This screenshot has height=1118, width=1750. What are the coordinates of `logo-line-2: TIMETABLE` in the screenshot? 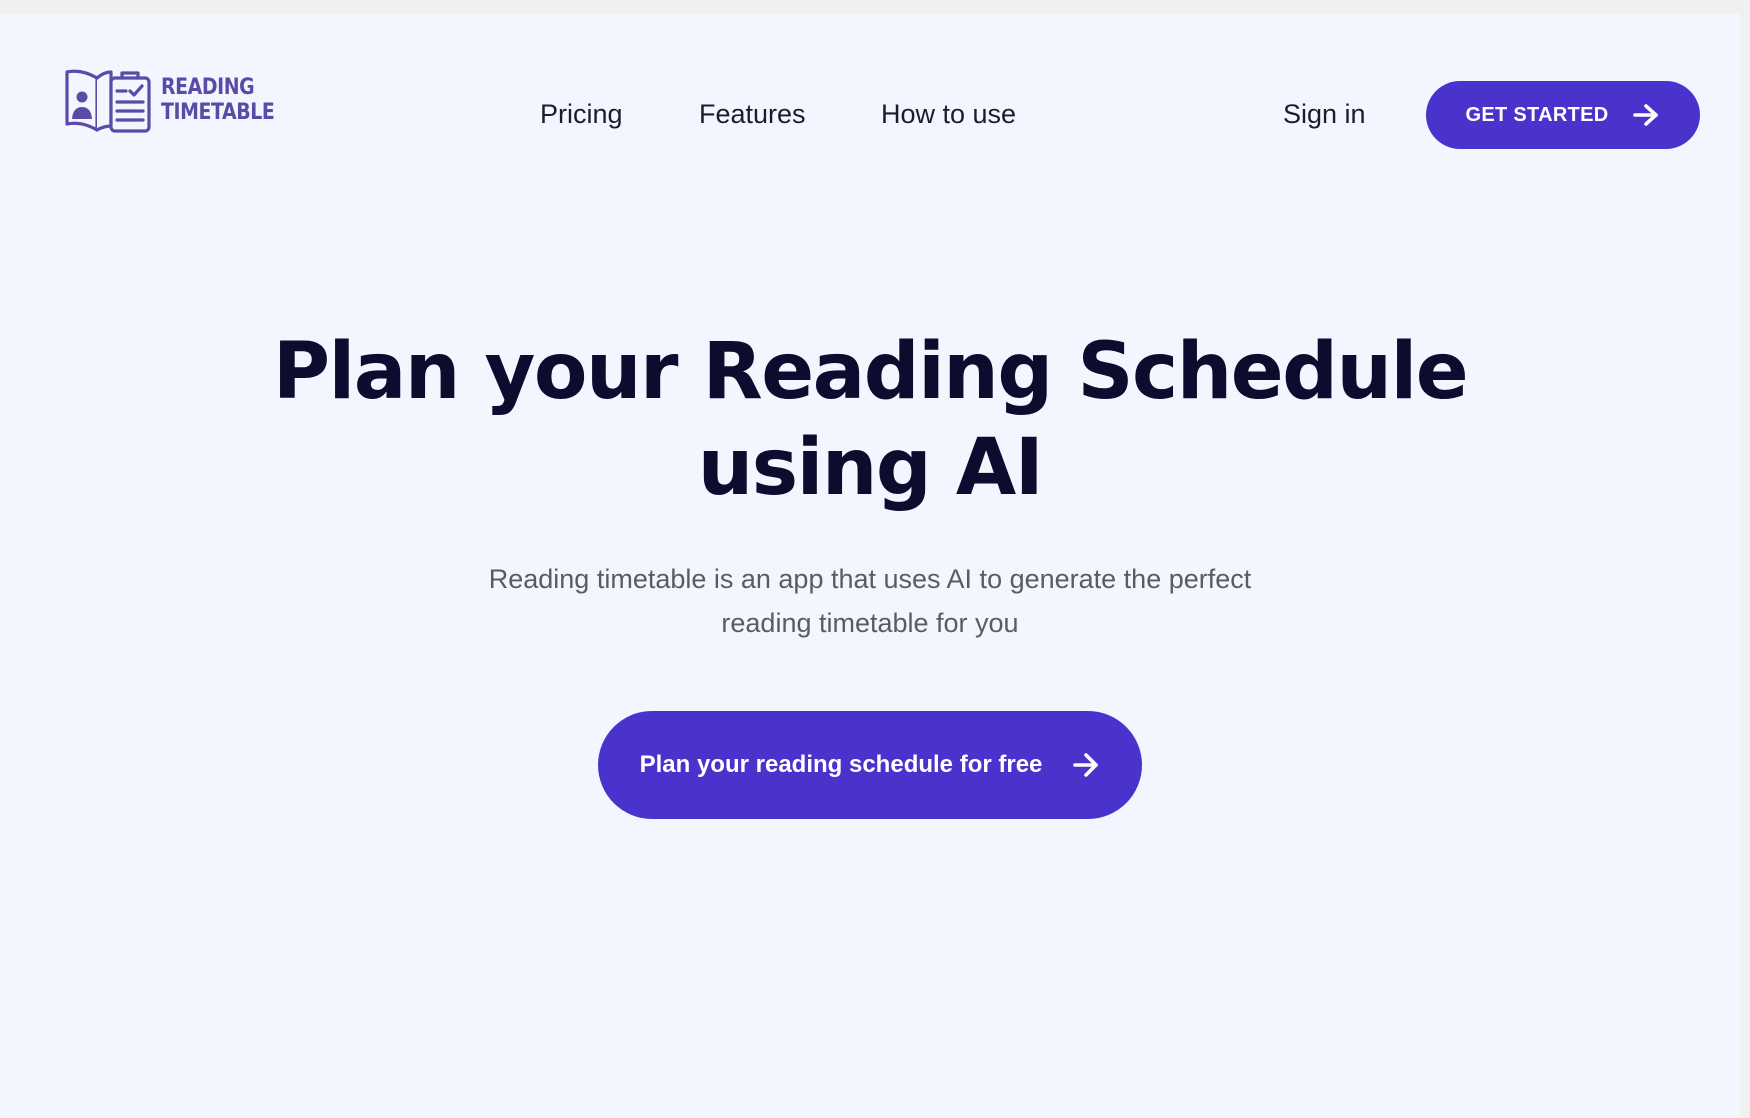 It's located at (218, 112).